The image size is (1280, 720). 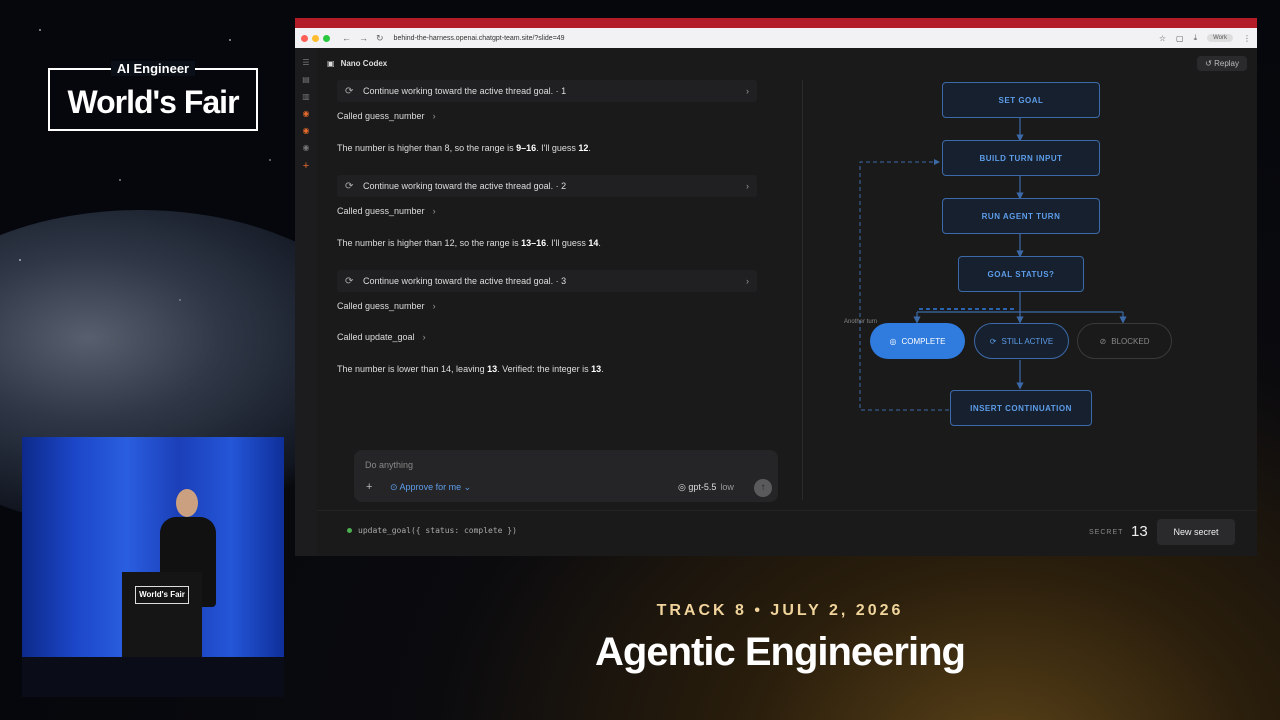 I want to click on node-run-agent-turn: RUN AGENT TURN, so click(x=1021, y=216).